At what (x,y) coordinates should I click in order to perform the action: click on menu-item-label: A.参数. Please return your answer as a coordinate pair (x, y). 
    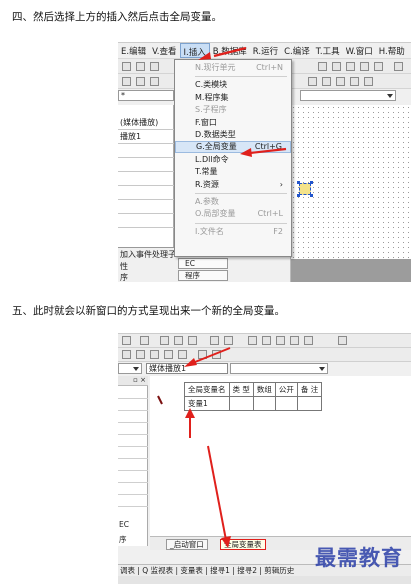
    Looking at the image, I should click on (207, 201).